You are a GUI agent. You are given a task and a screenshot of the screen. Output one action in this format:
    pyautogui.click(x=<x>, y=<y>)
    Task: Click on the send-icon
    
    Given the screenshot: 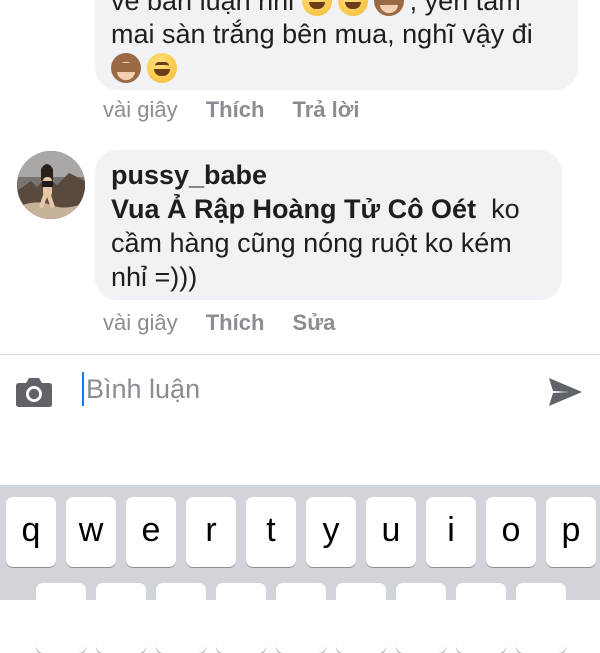 What is the action you would take?
    pyautogui.click(x=565, y=392)
    